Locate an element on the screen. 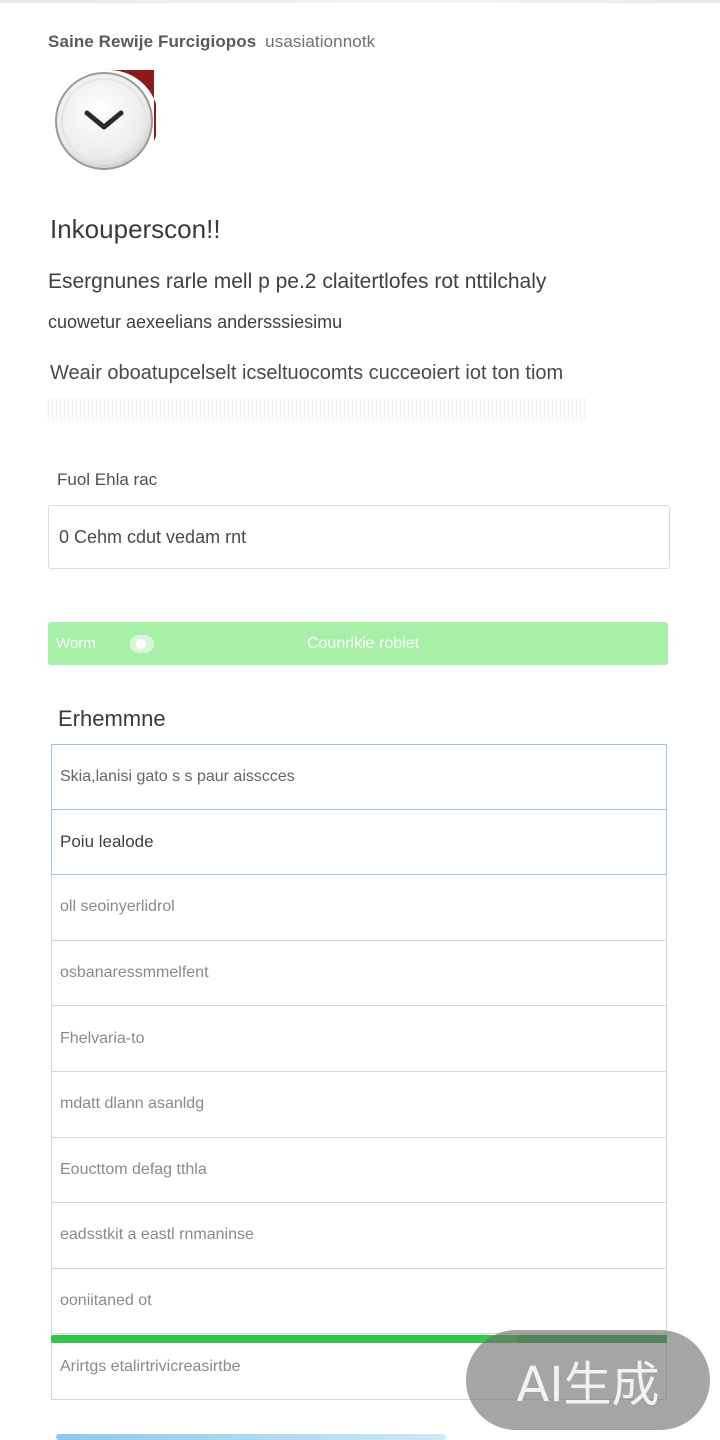  list-item: Eoucttom defag tthla is located at coordinates (359, 1170).